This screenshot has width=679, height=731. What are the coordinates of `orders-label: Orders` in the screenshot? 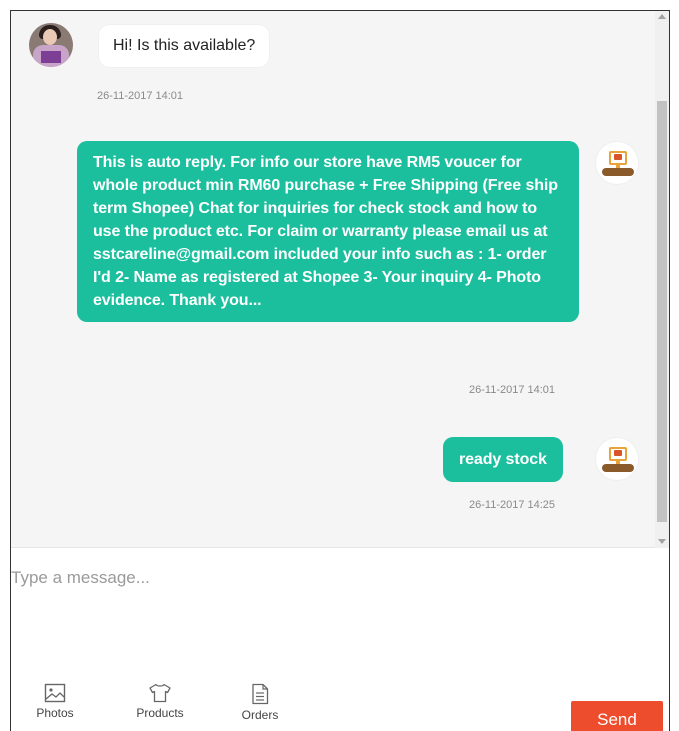 It's located at (260, 715).